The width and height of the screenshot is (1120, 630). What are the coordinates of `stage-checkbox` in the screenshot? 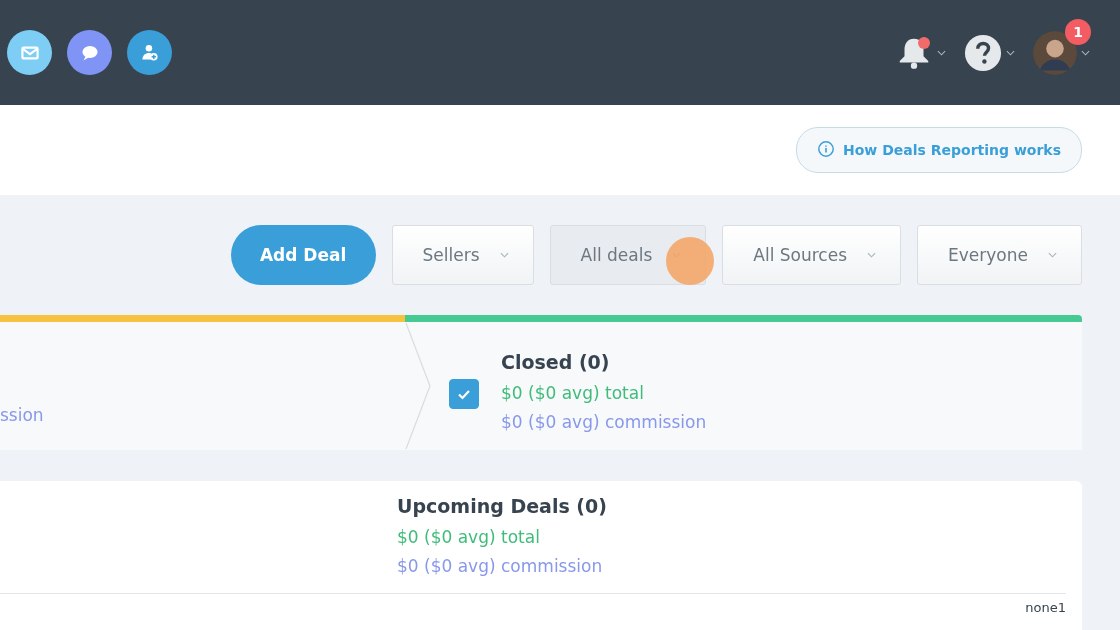 It's located at (464, 393).